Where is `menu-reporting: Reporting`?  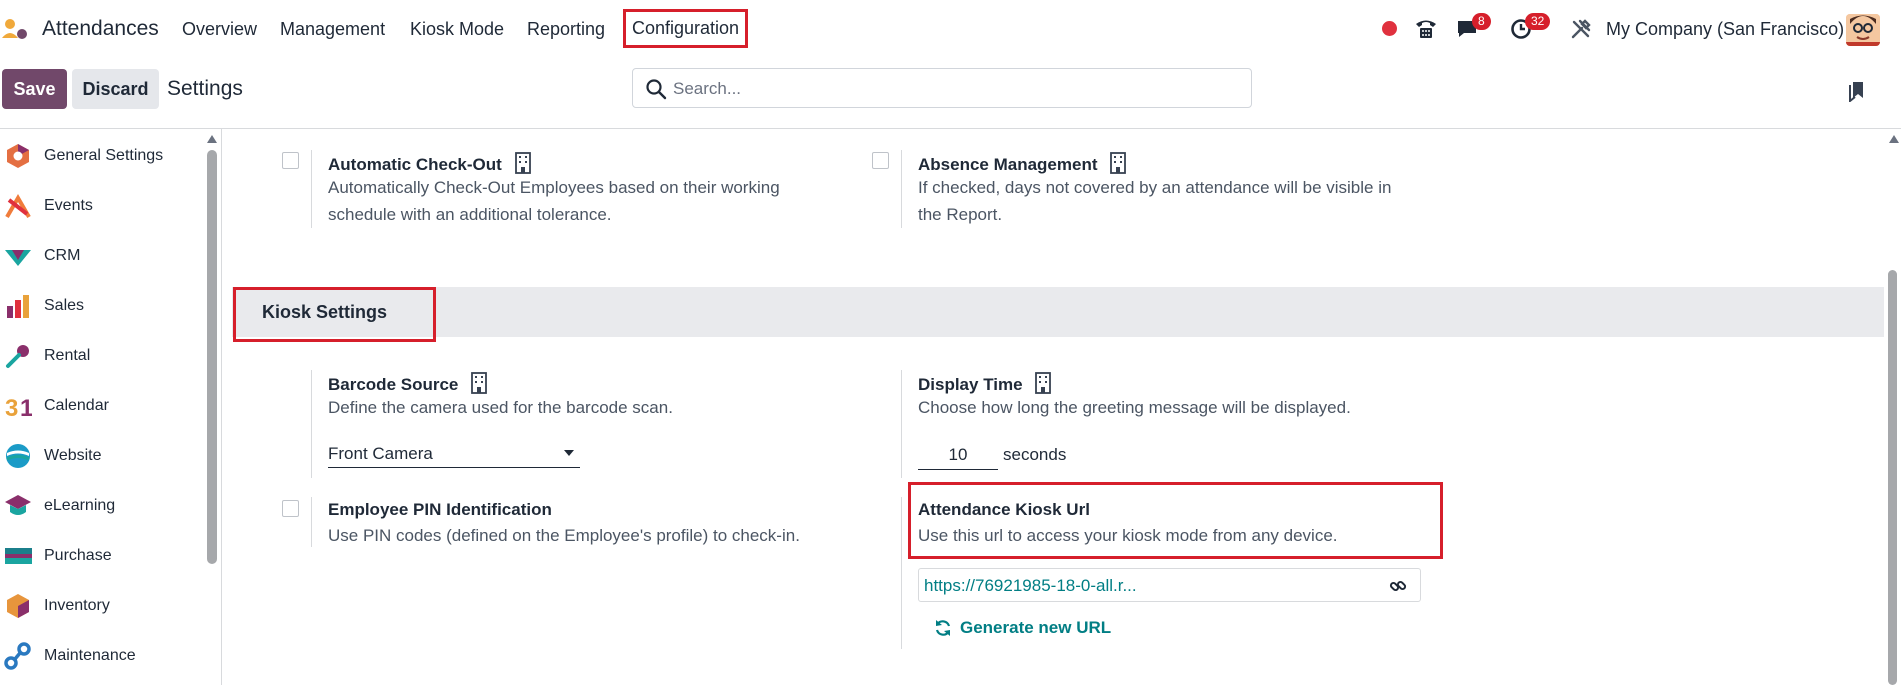
menu-reporting: Reporting is located at coordinates (566, 29).